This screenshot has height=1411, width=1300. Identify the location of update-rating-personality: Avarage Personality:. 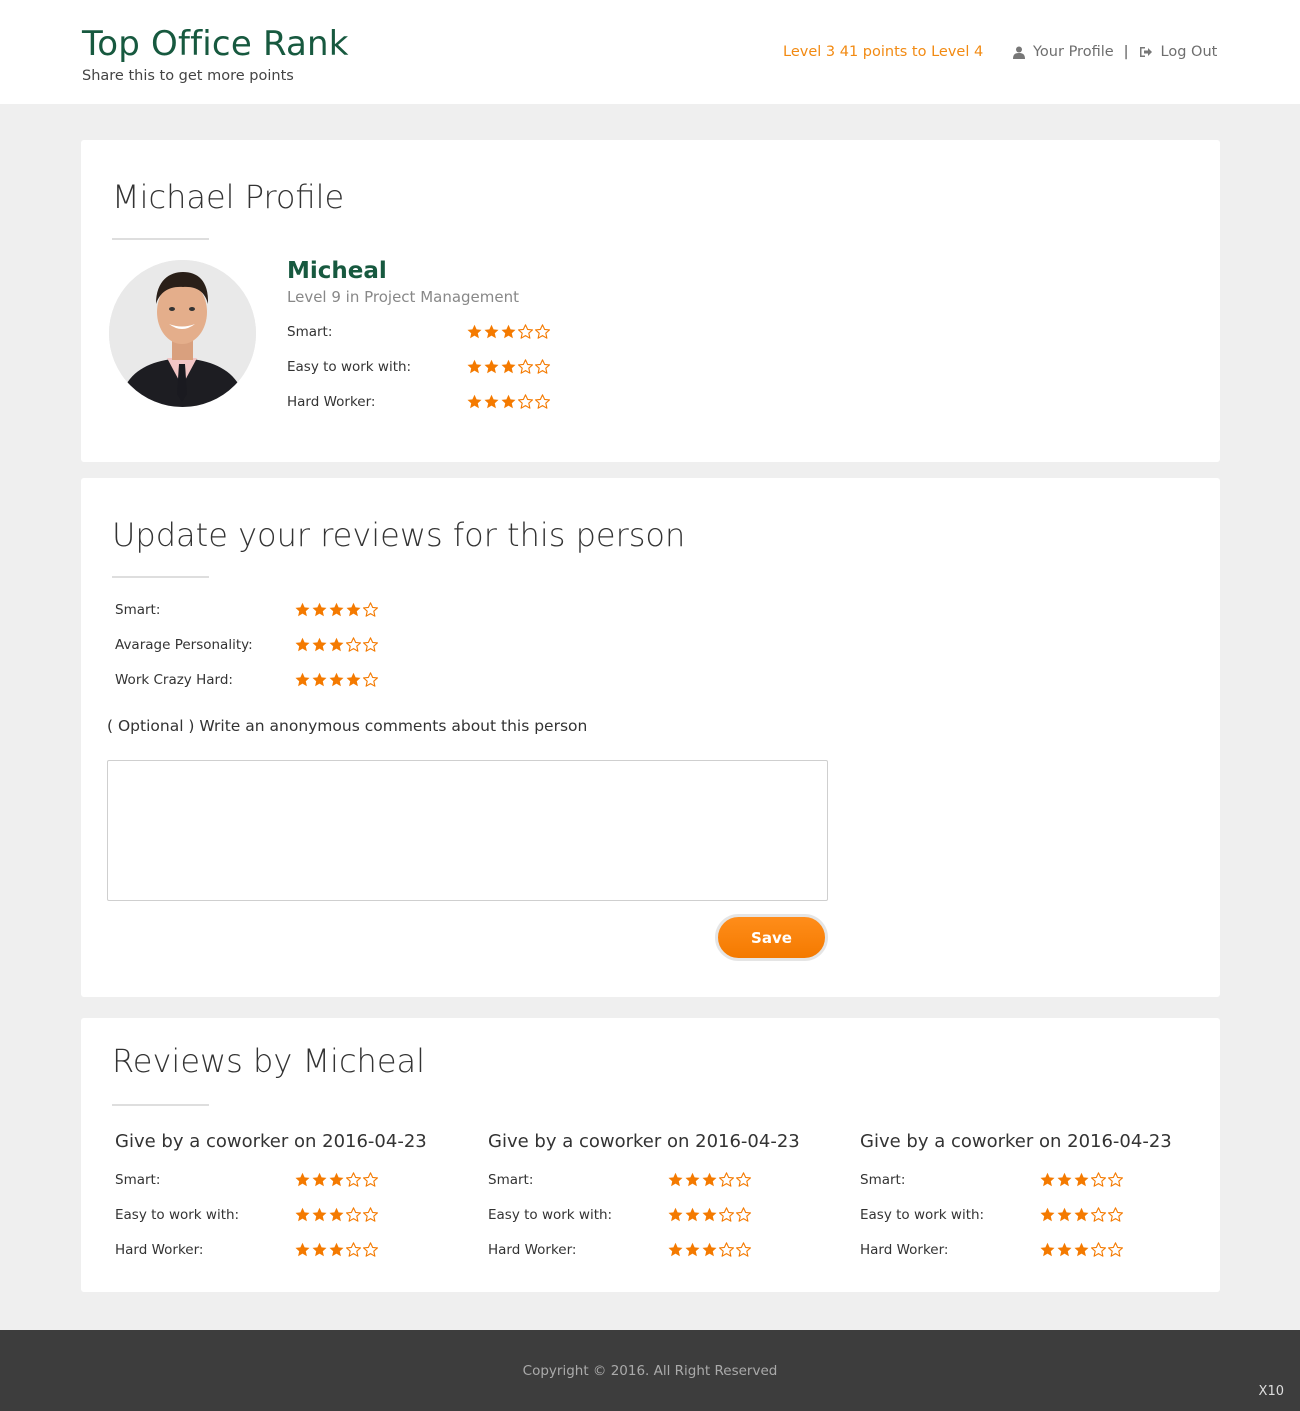
(250, 645).